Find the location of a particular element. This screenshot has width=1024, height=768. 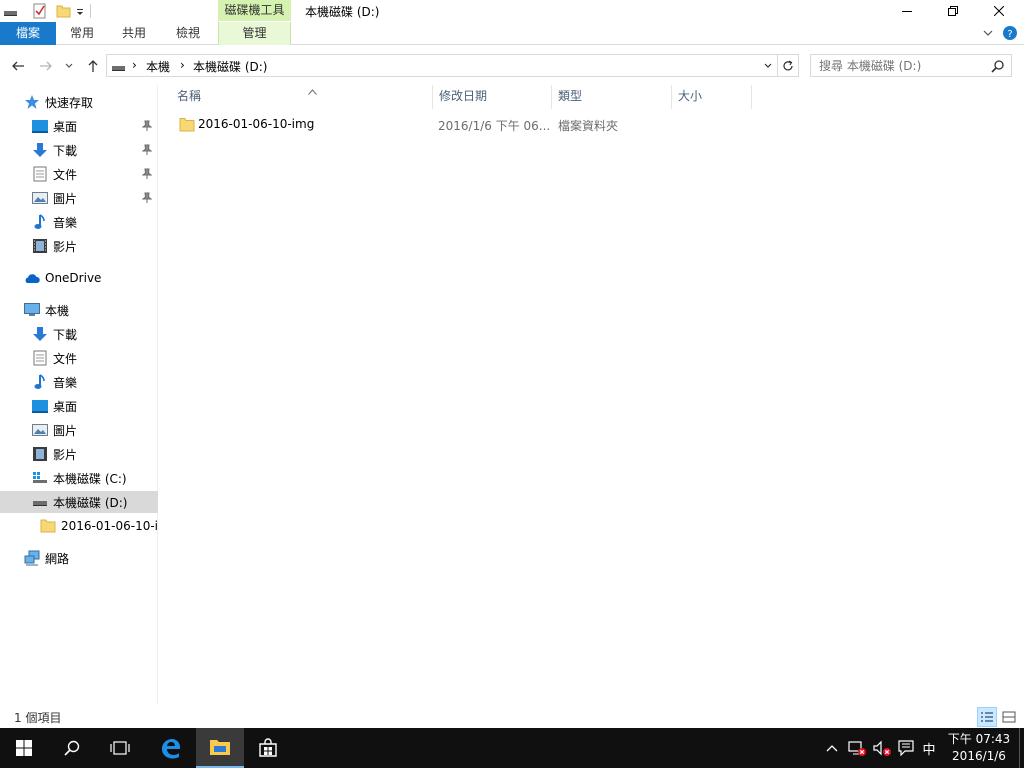

file-name: 2016-01-06-10-img is located at coordinates (256, 124).